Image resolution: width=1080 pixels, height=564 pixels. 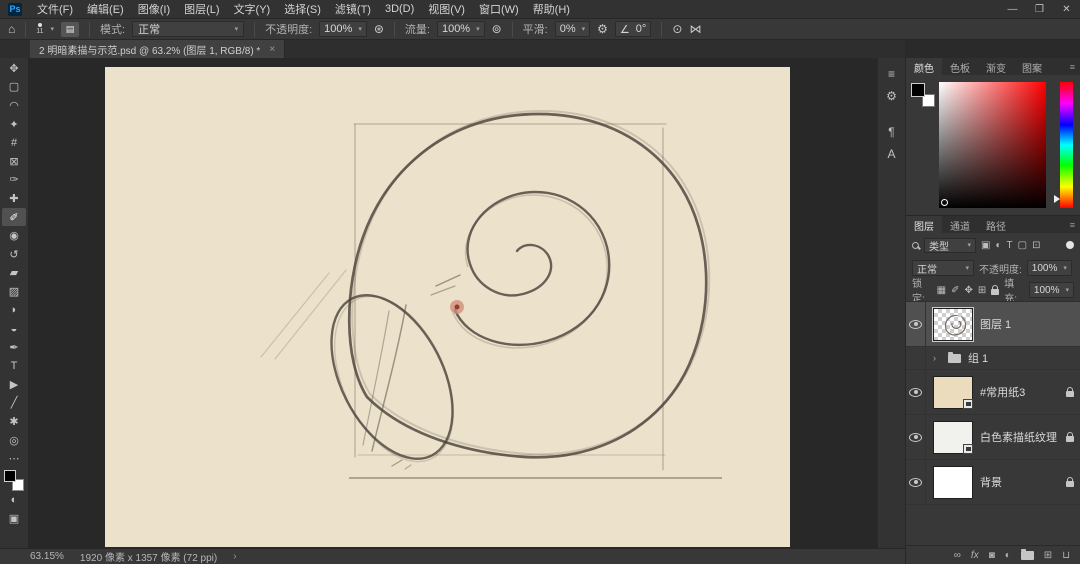 What do you see at coordinates (14, 273) in the screenshot?
I see `tool-eraser: ▰` at bounding box center [14, 273].